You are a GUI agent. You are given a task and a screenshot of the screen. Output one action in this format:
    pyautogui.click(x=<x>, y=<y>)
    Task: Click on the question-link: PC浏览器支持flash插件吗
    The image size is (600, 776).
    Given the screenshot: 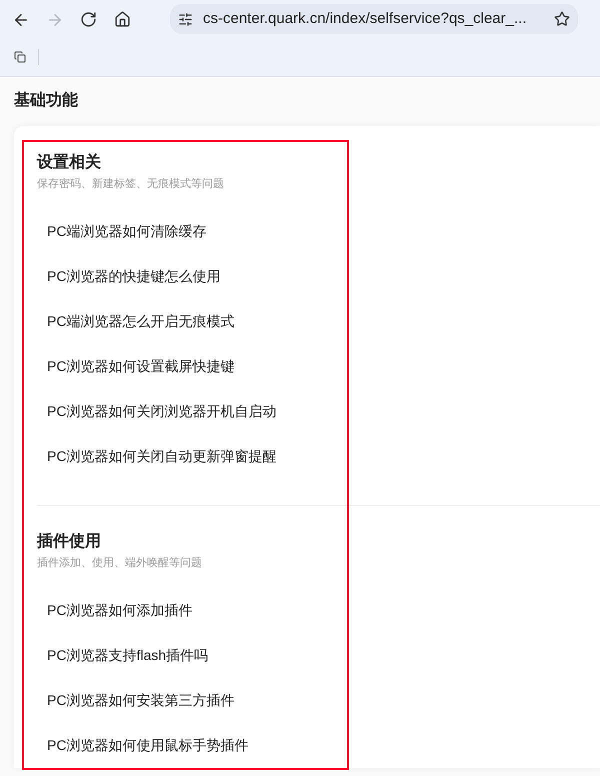 What is the action you would take?
    pyautogui.click(x=122, y=655)
    